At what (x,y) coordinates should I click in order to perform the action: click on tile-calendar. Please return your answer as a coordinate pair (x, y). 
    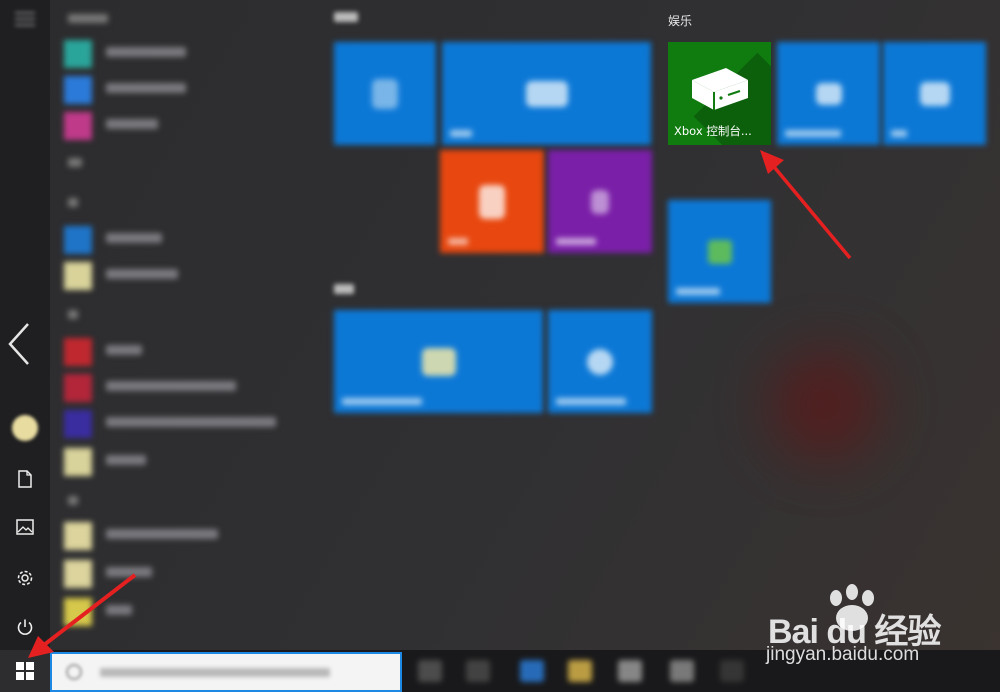
    Looking at the image, I should click on (385, 93).